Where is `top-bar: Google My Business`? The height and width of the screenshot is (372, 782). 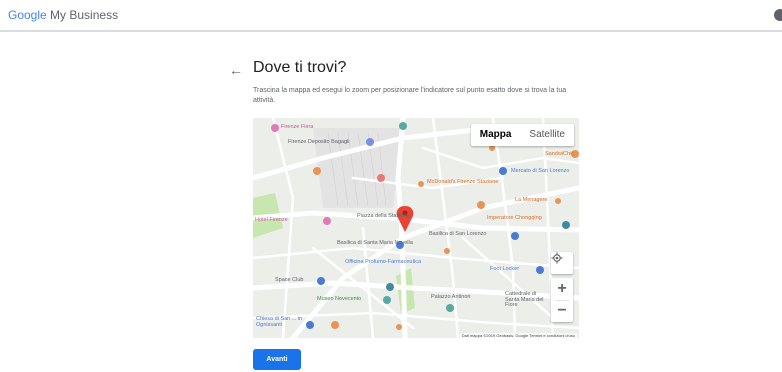 top-bar: Google My Business is located at coordinates (391, 16).